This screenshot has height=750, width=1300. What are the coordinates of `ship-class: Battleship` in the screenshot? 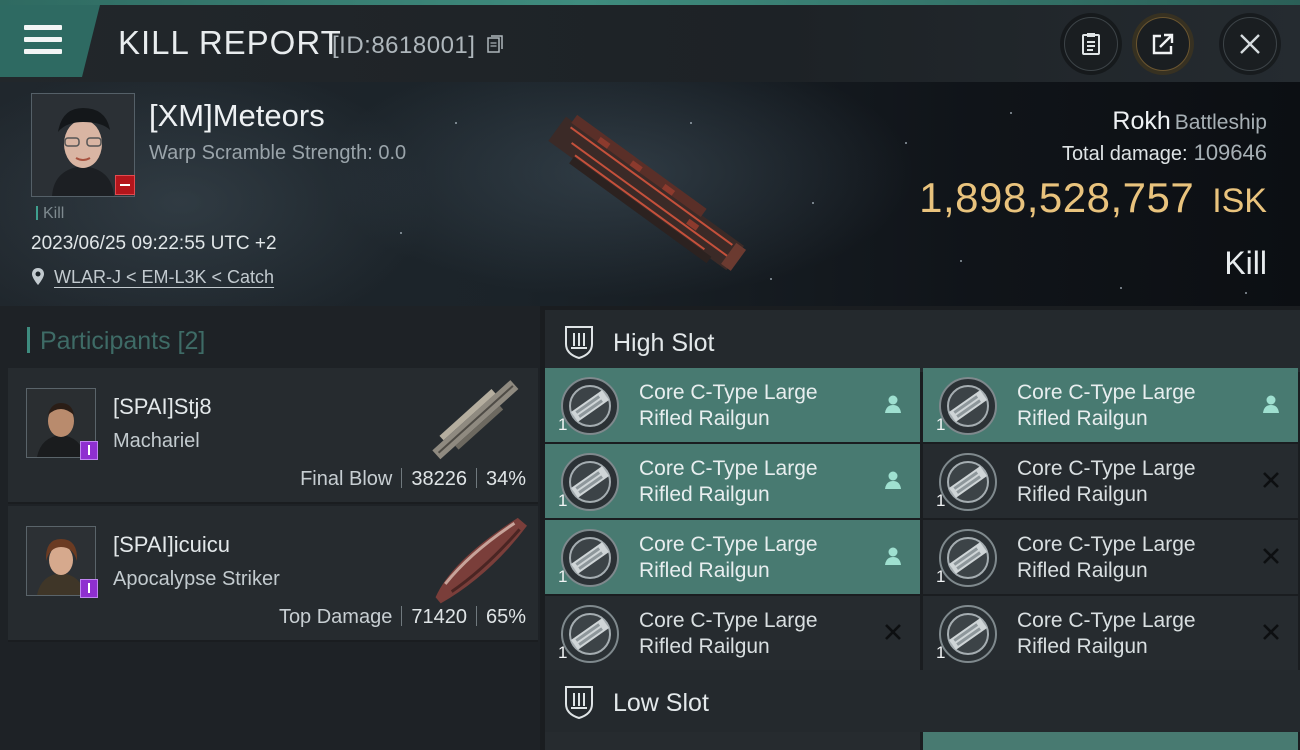 It's located at (1220, 122).